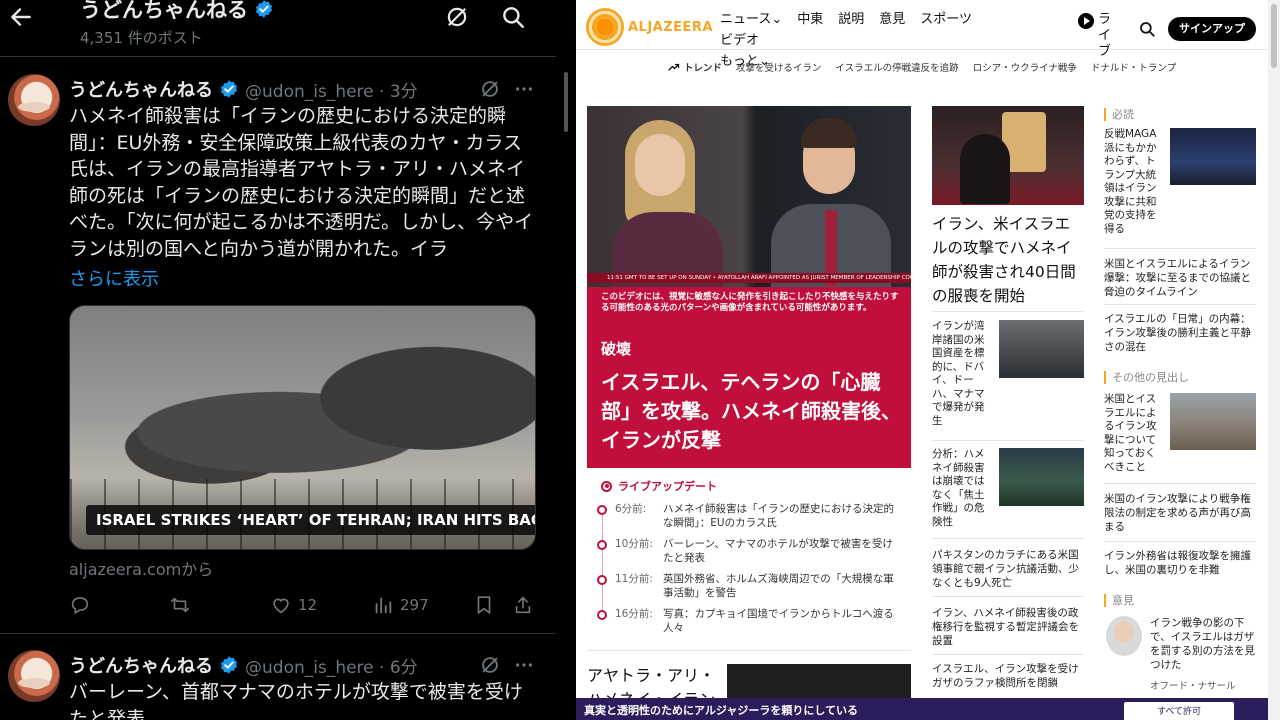 Image resolution: width=1280 pixels, height=720 pixels. I want to click on trend-item: ロシア・ウクライナ戦争, so click(1025, 67).